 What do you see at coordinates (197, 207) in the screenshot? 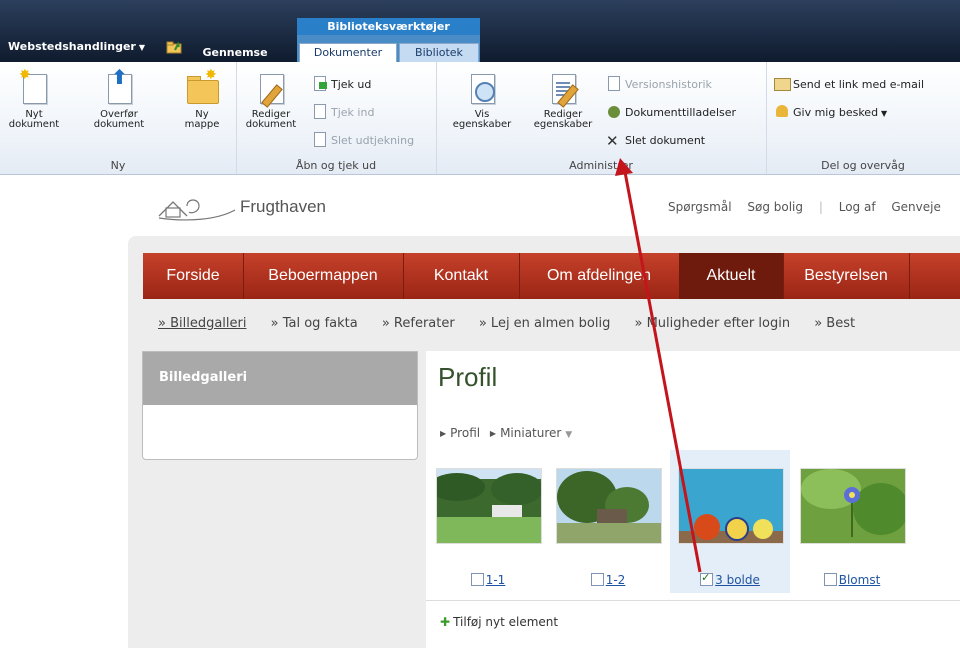
I see `site-logo-icon` at bounding box center [197, 207].